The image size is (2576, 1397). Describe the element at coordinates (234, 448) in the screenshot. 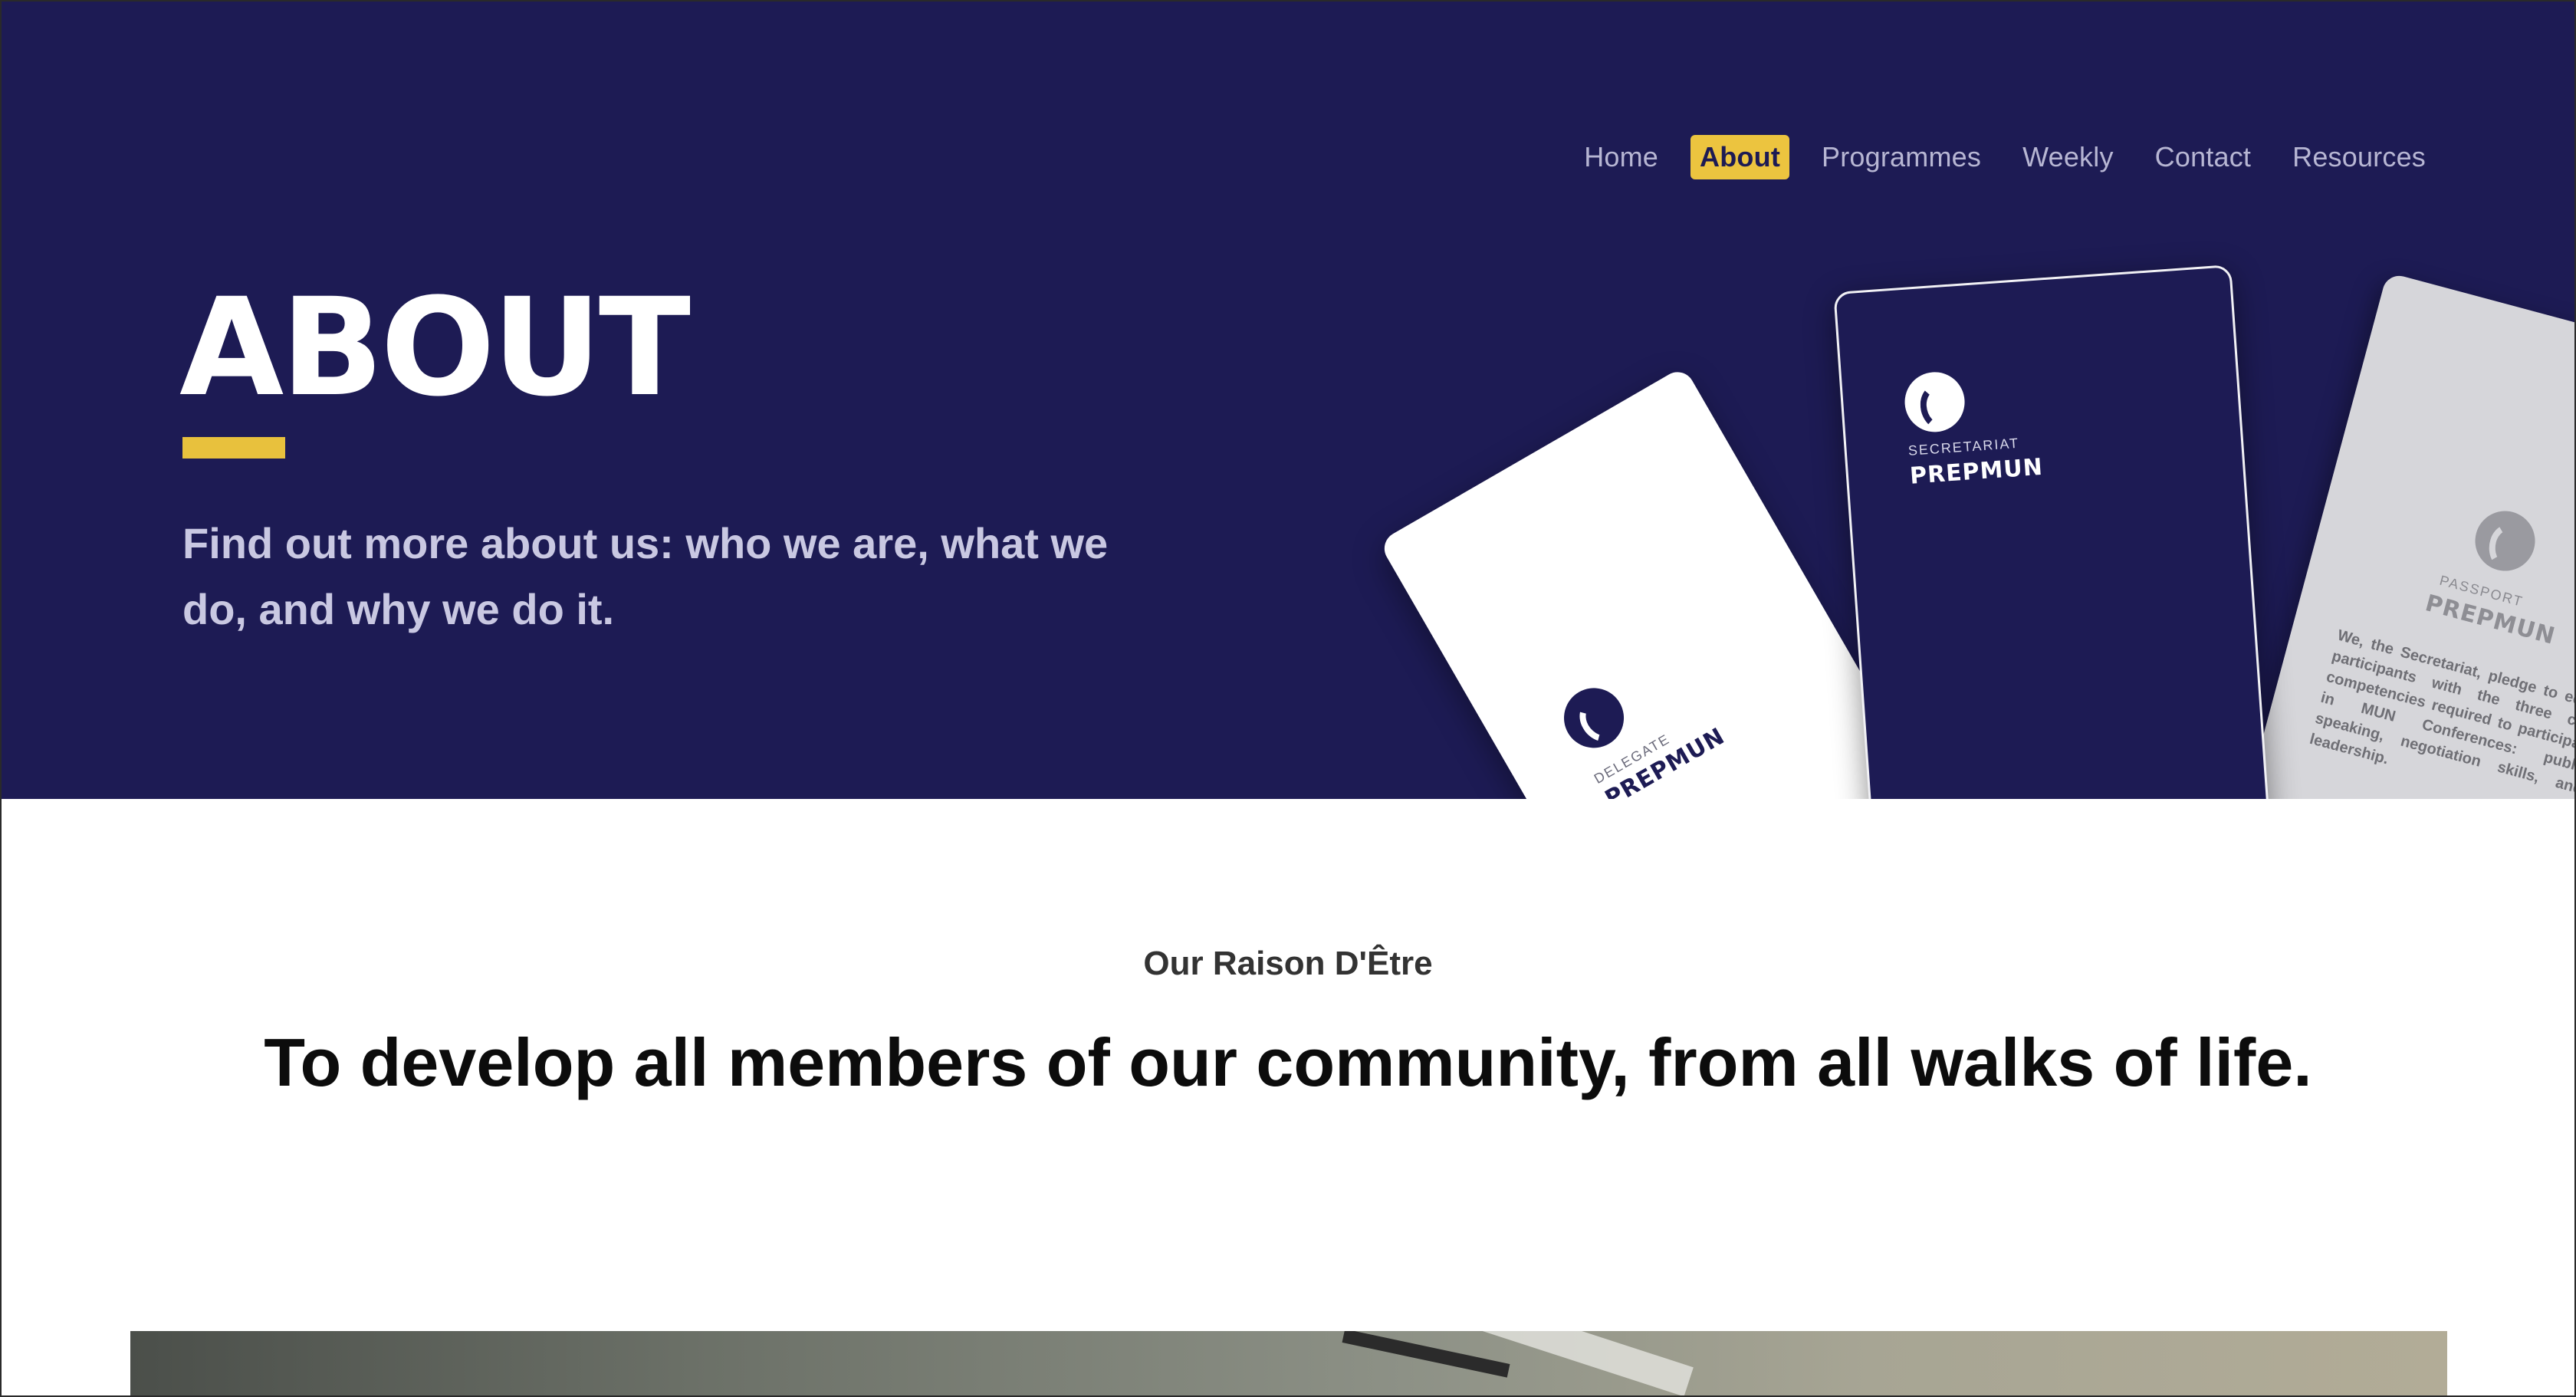

I see `title-underline` at that location.